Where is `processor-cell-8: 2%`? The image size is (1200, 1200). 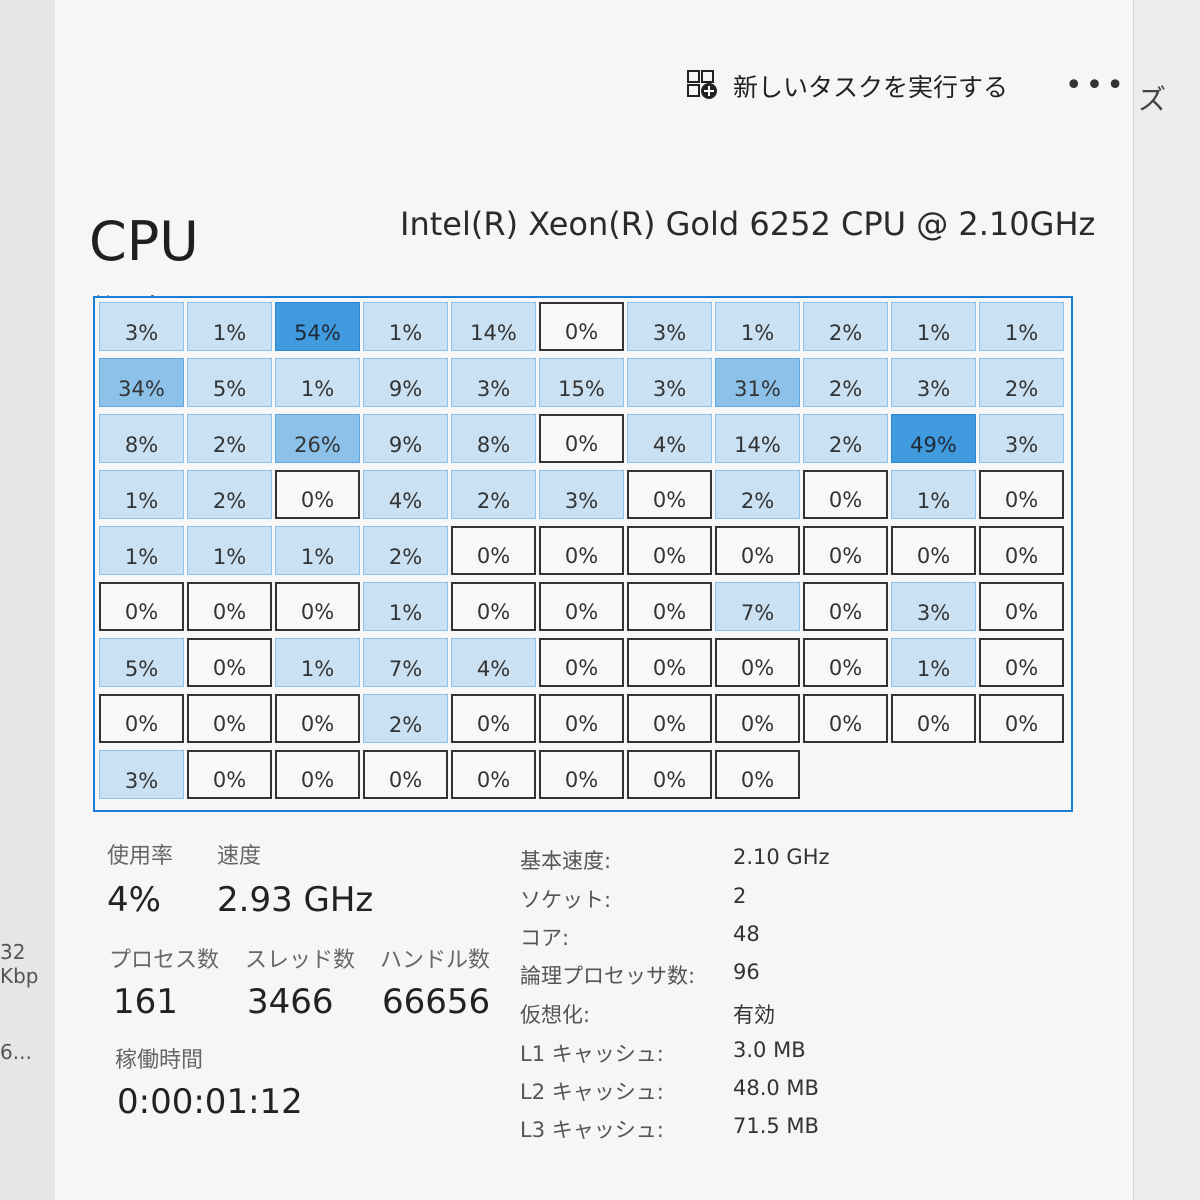 processor-cell-8: 2% is located at coordinates (845, 326).